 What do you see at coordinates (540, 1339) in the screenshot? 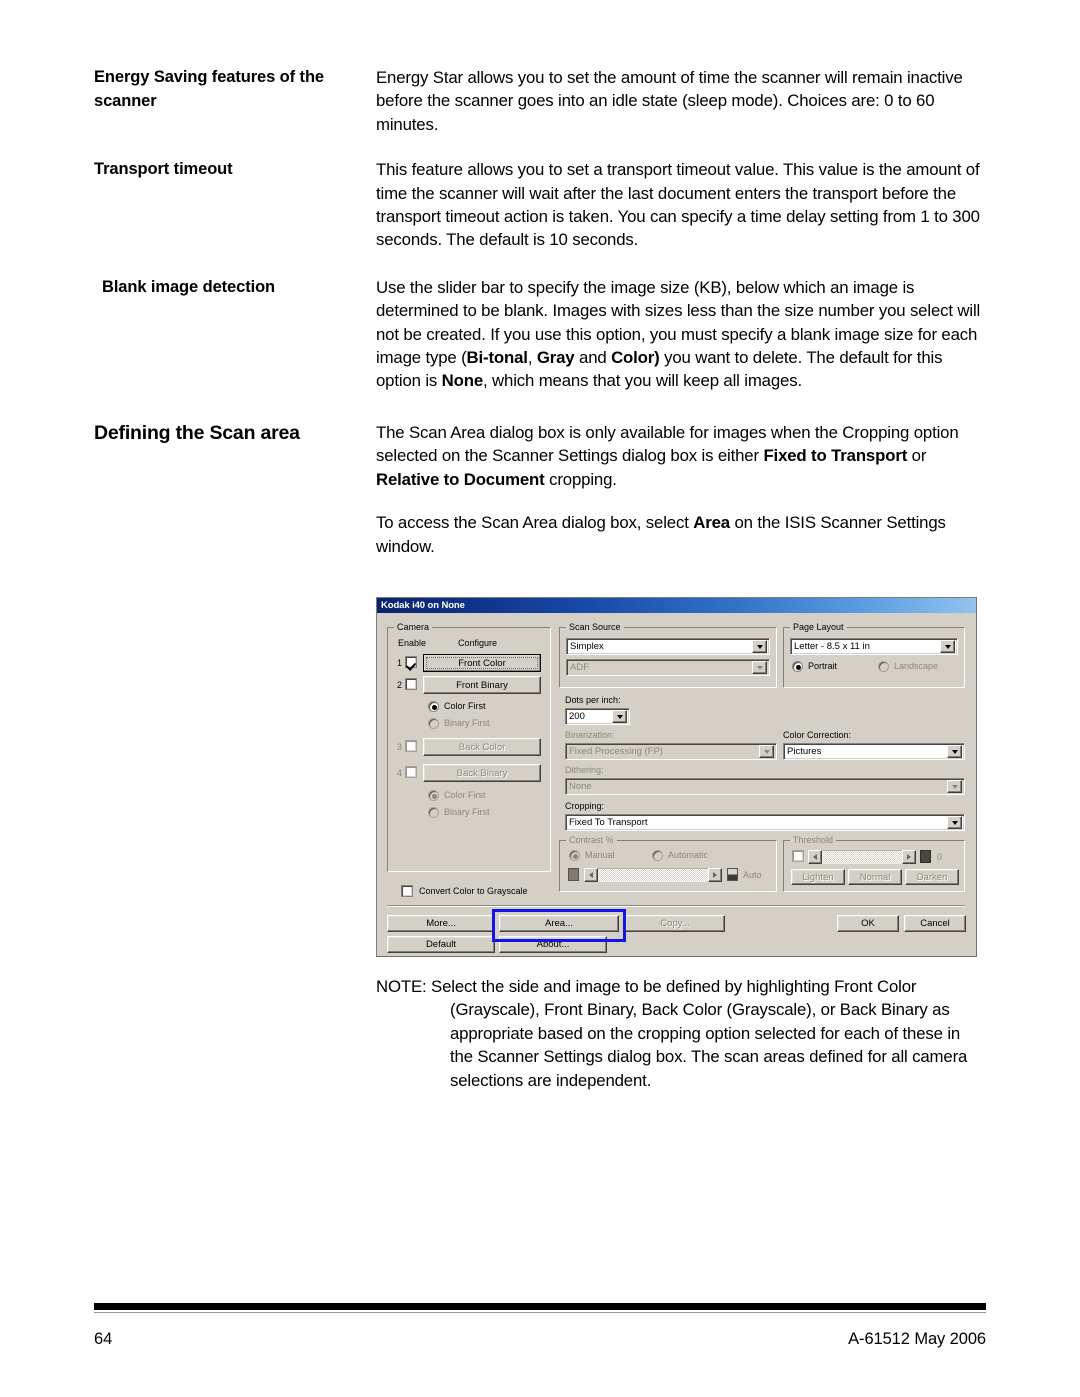
I see `page-footer: 64 A-61512 May 2006` at bounding box center [540, 1339].